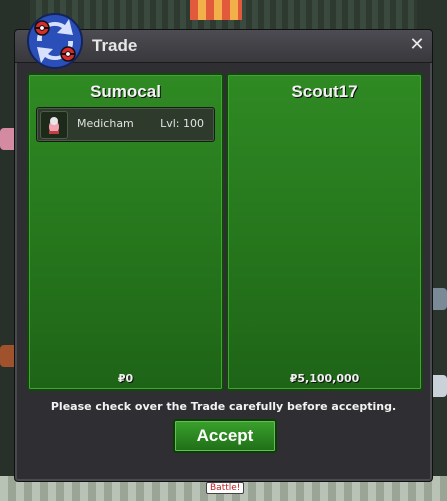  I want to click on battle-tag: Battle!, so click(225, 488).